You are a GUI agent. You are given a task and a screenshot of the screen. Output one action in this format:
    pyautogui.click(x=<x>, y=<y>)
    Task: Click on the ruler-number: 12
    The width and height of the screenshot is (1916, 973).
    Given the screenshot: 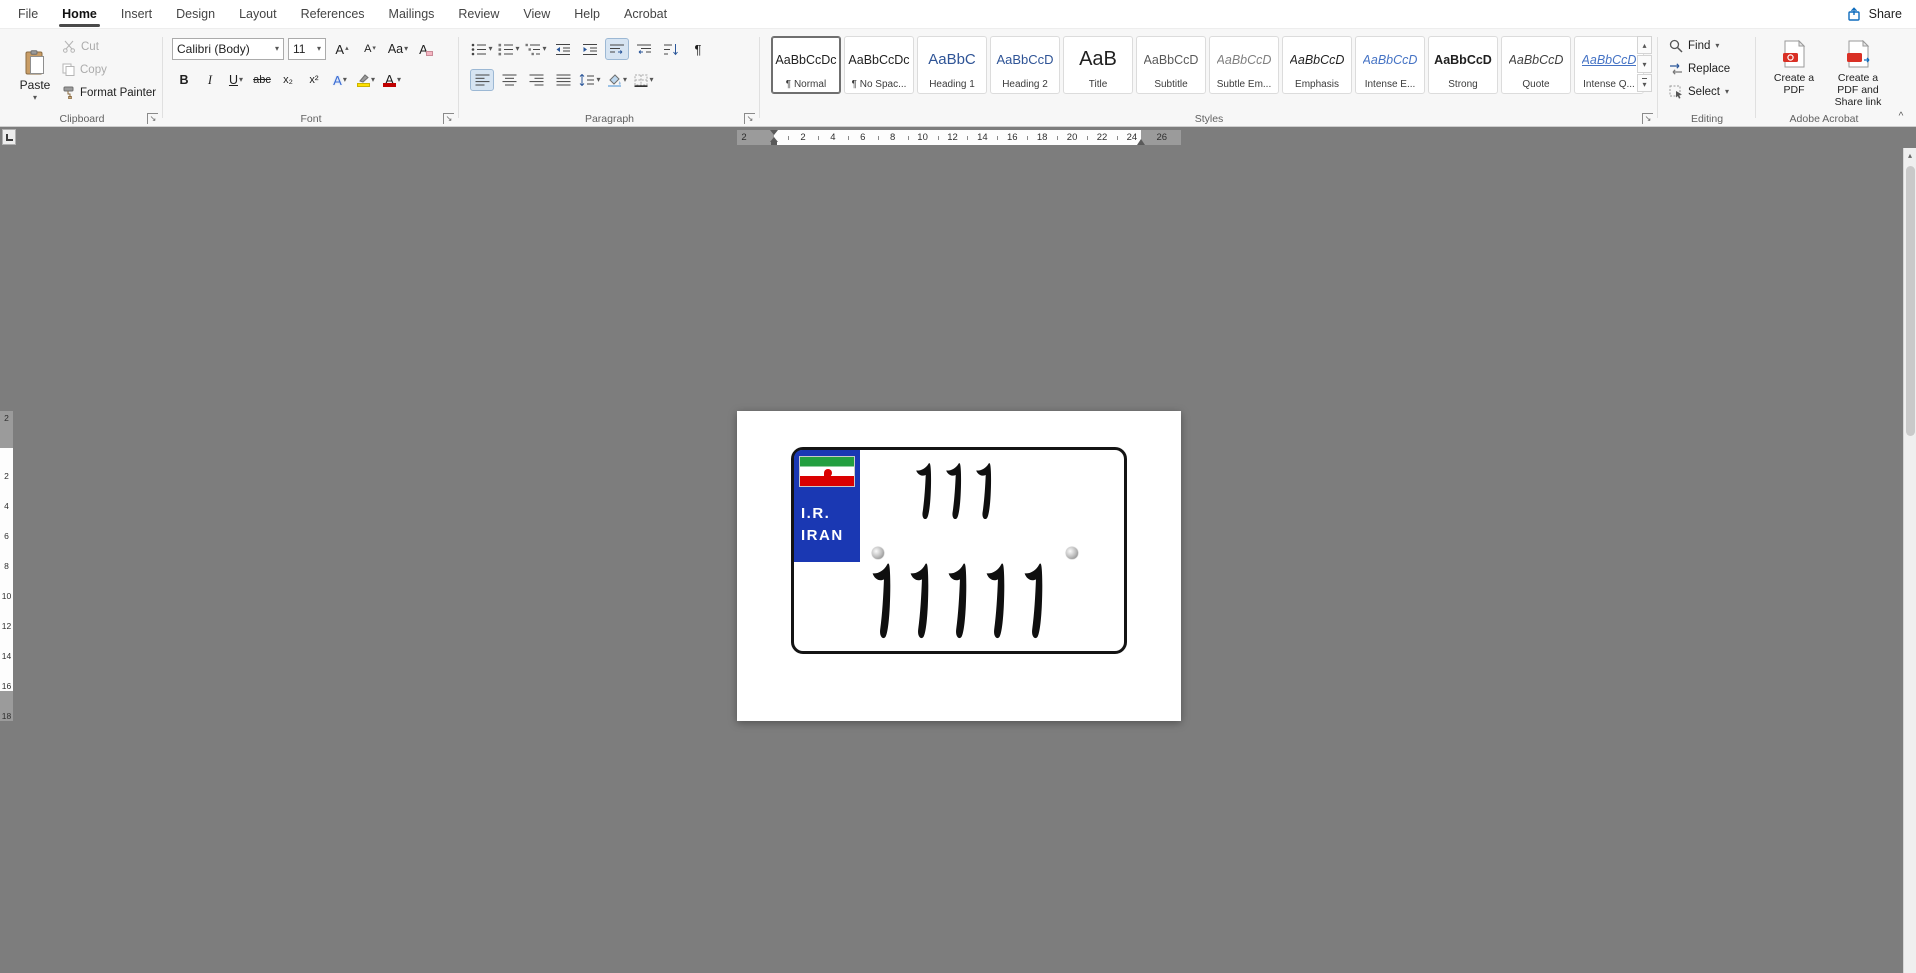 What is the action you would take?
    pyautogui.click(x=6, y=626)
    